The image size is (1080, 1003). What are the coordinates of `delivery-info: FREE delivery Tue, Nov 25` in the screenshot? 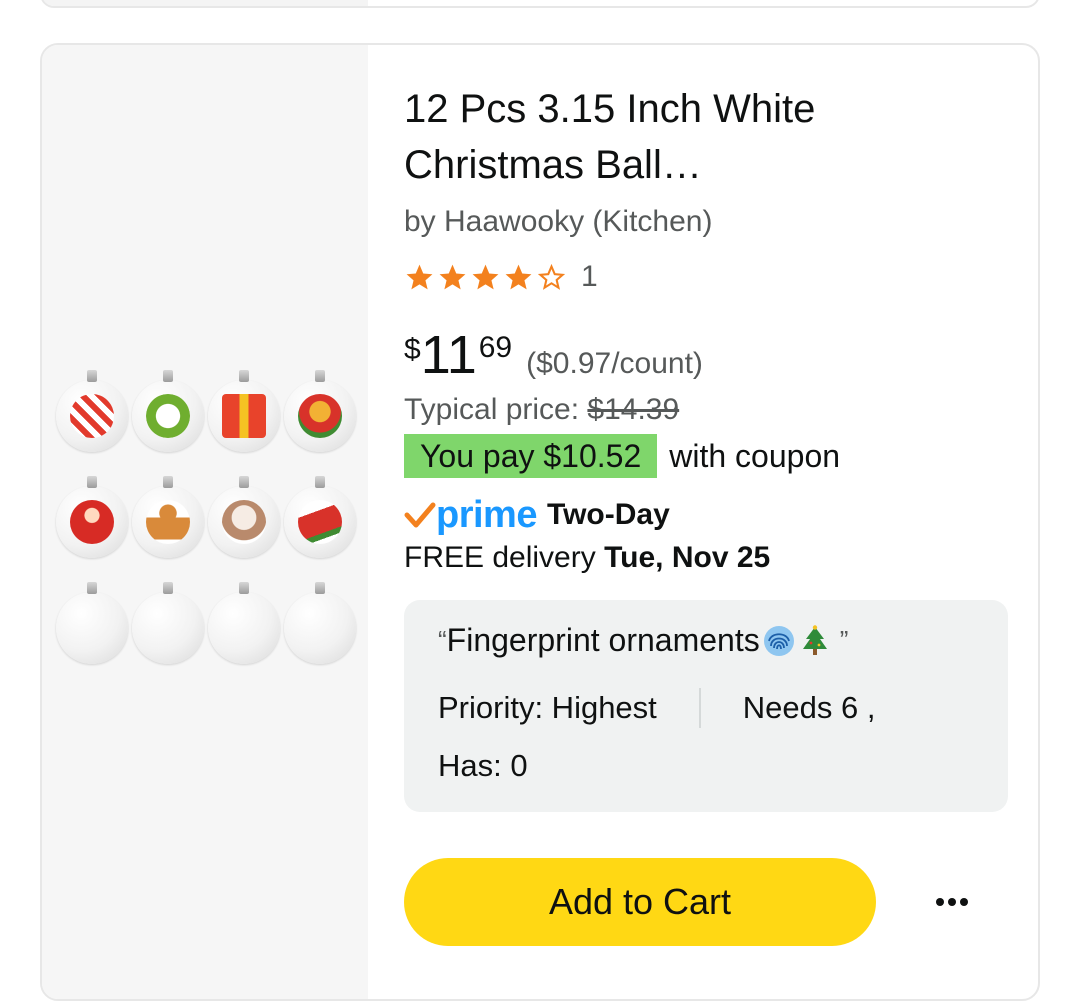 It's located at (587, 558).